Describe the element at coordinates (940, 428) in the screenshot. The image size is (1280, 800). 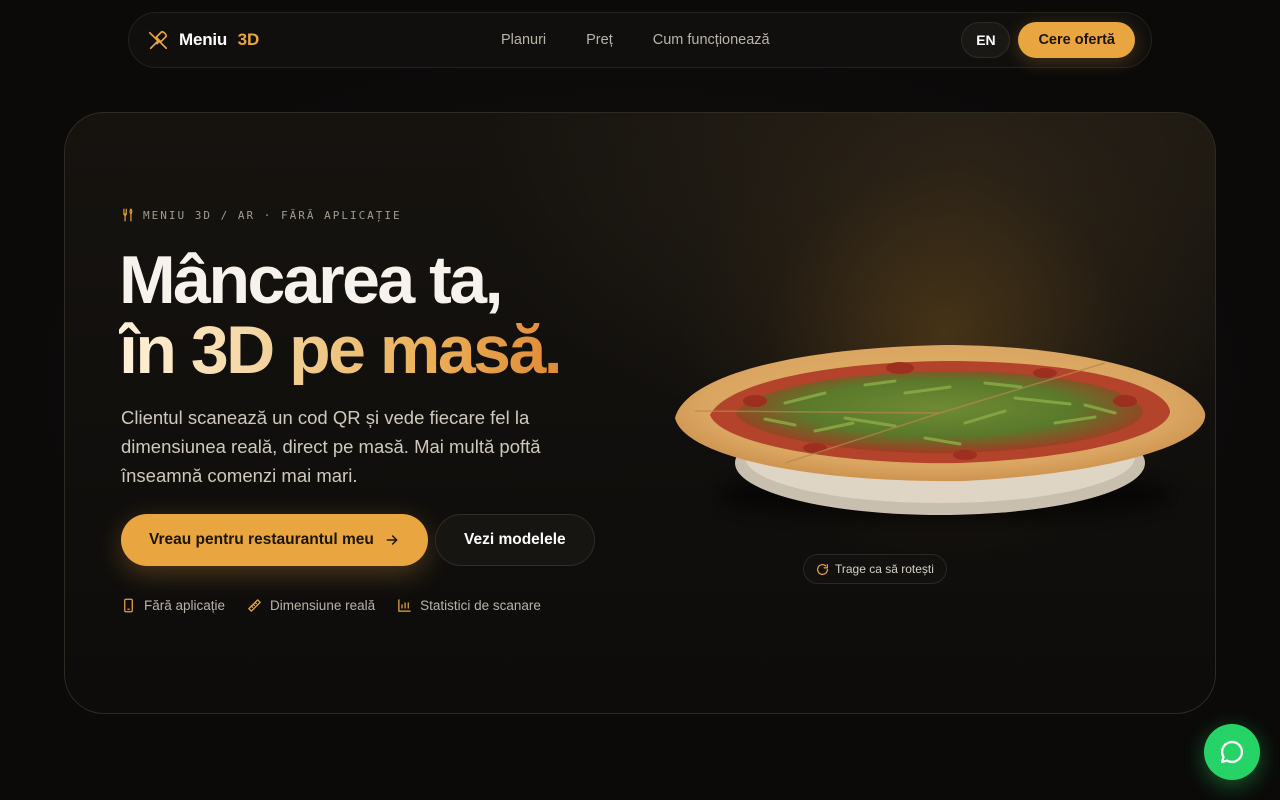
I see `pizza-3d-model` at that location.